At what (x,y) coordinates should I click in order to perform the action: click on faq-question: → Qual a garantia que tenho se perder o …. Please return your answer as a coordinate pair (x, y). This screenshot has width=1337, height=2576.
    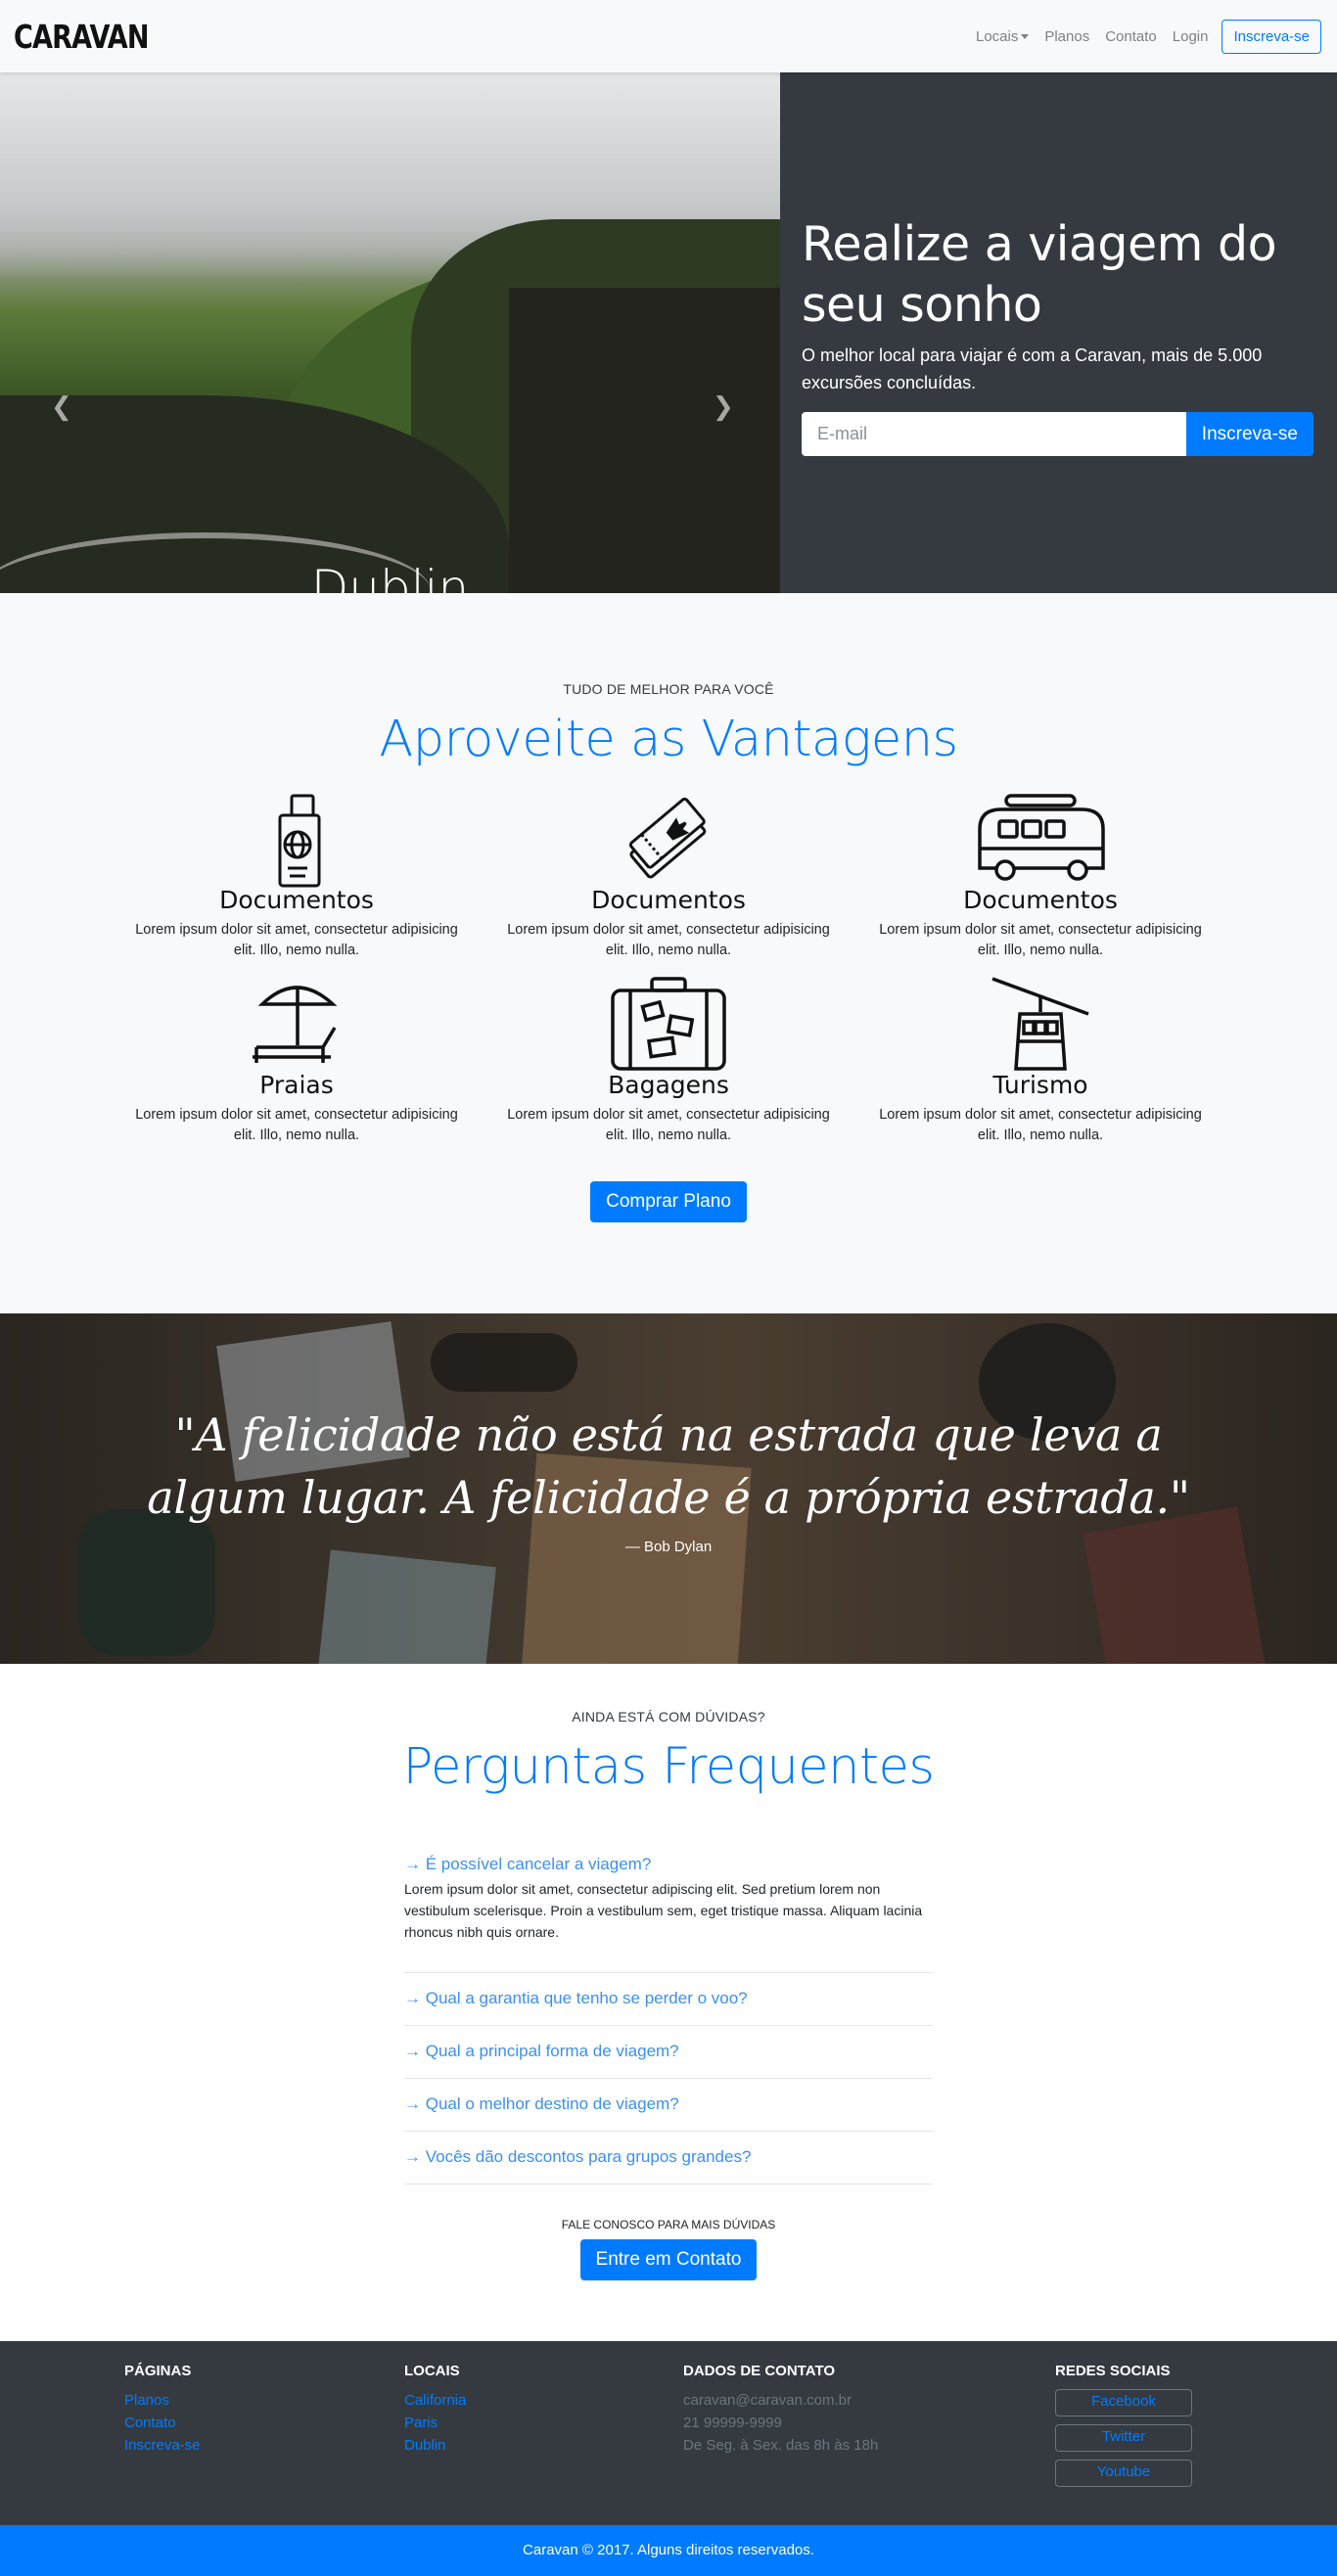
    Looking at the image, I should click on (576, 1998).